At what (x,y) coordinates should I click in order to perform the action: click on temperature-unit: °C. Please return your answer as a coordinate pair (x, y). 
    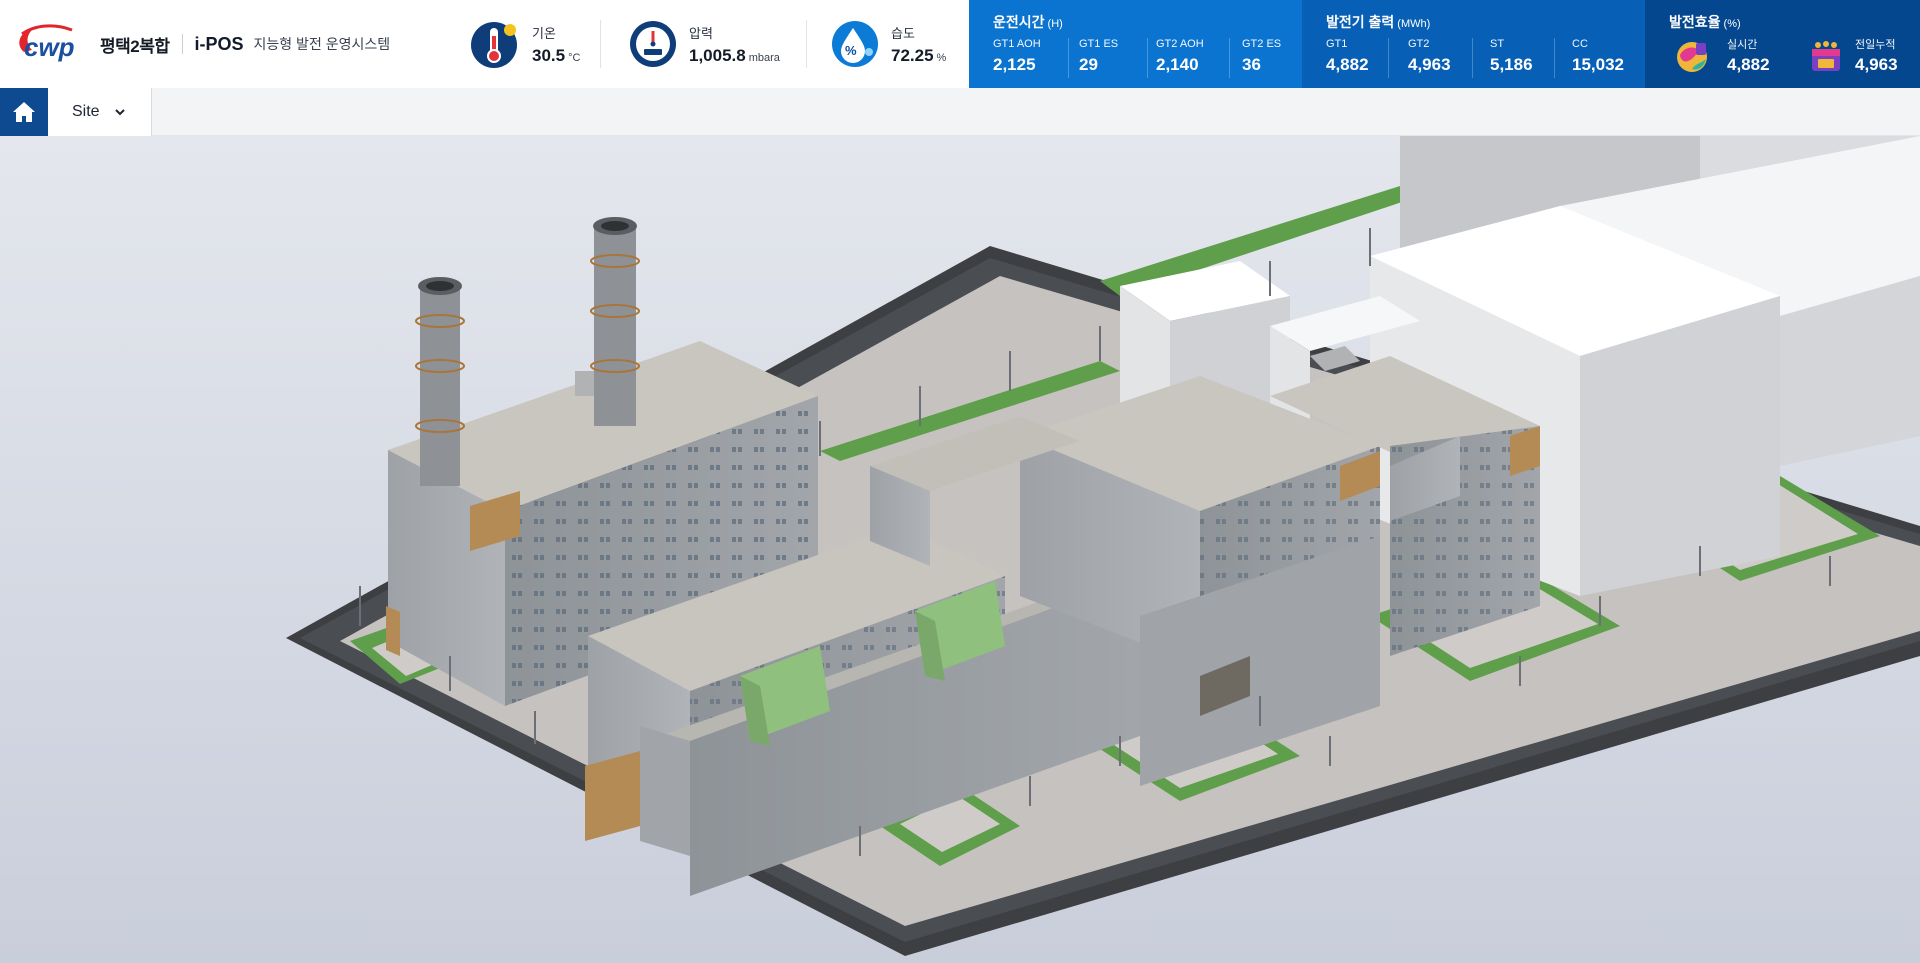
    Looking at the image, I should click on (574, 57).